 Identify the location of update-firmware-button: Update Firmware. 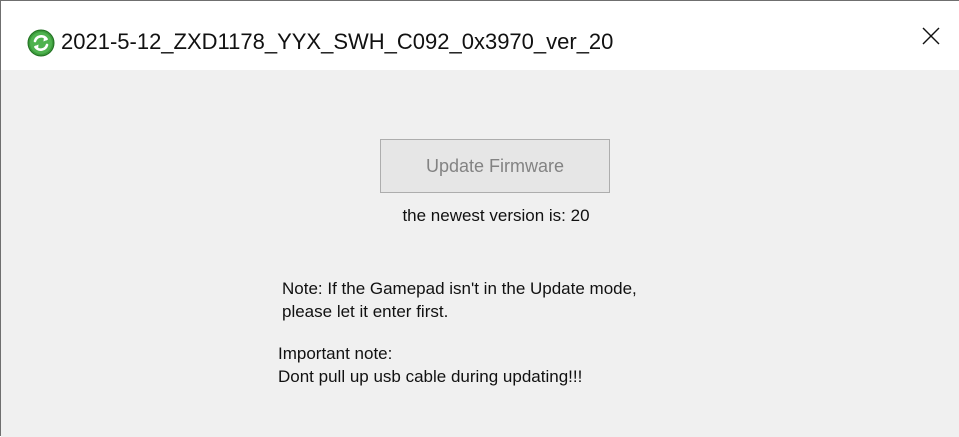
(495, 166).